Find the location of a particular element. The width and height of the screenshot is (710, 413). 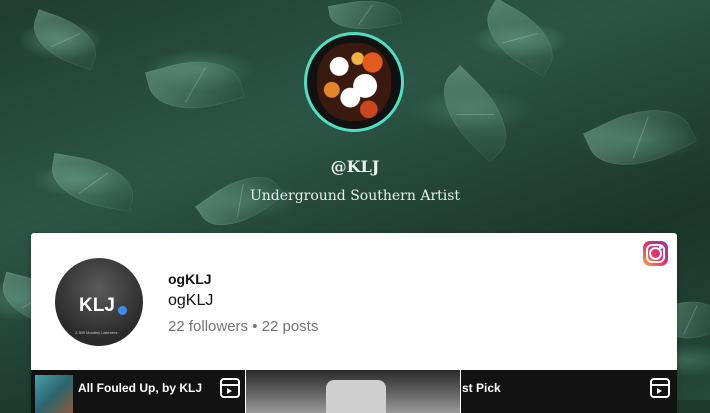

profile-handle: @KLJ is located at coordinates (355, 166).